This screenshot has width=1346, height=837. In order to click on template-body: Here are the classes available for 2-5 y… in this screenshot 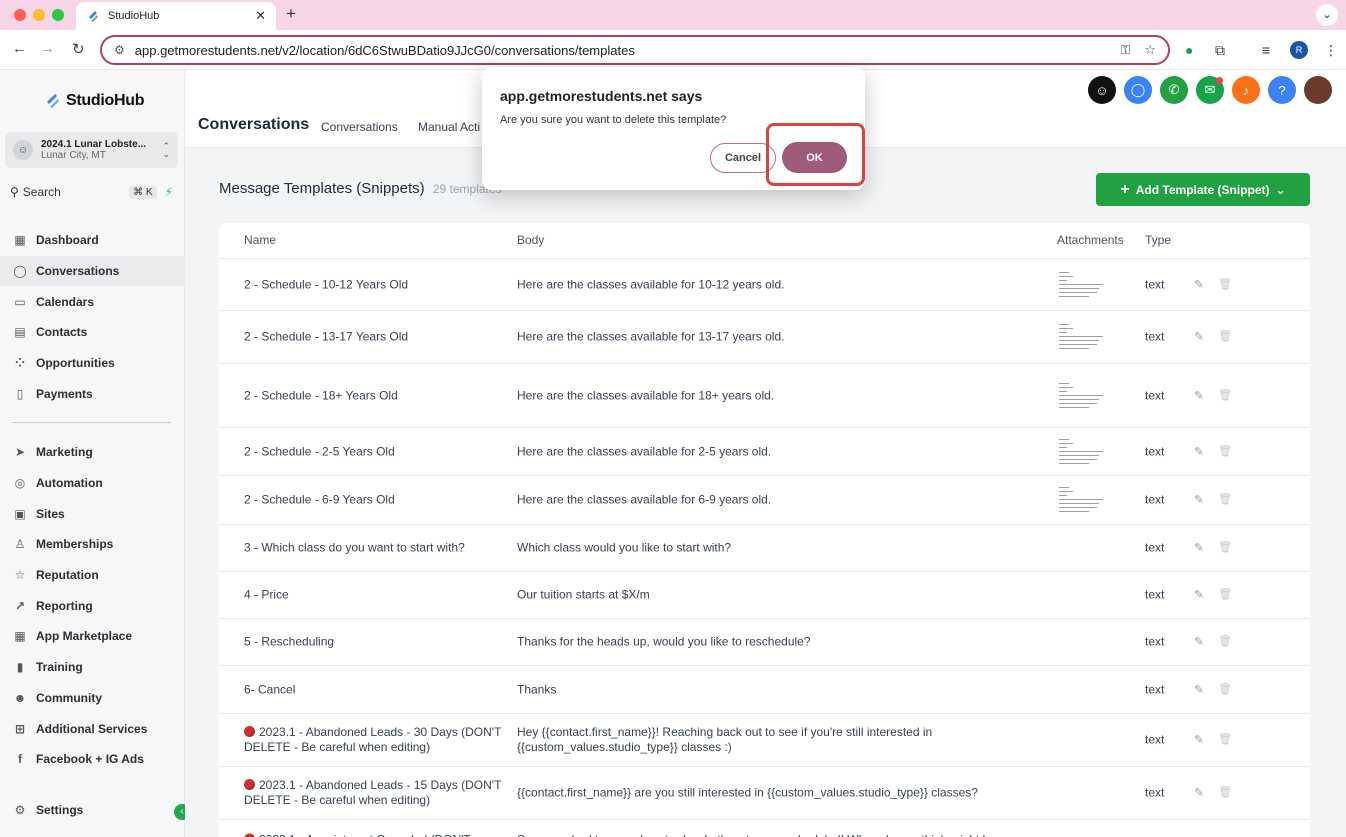, I will do `click(644, 451)`.